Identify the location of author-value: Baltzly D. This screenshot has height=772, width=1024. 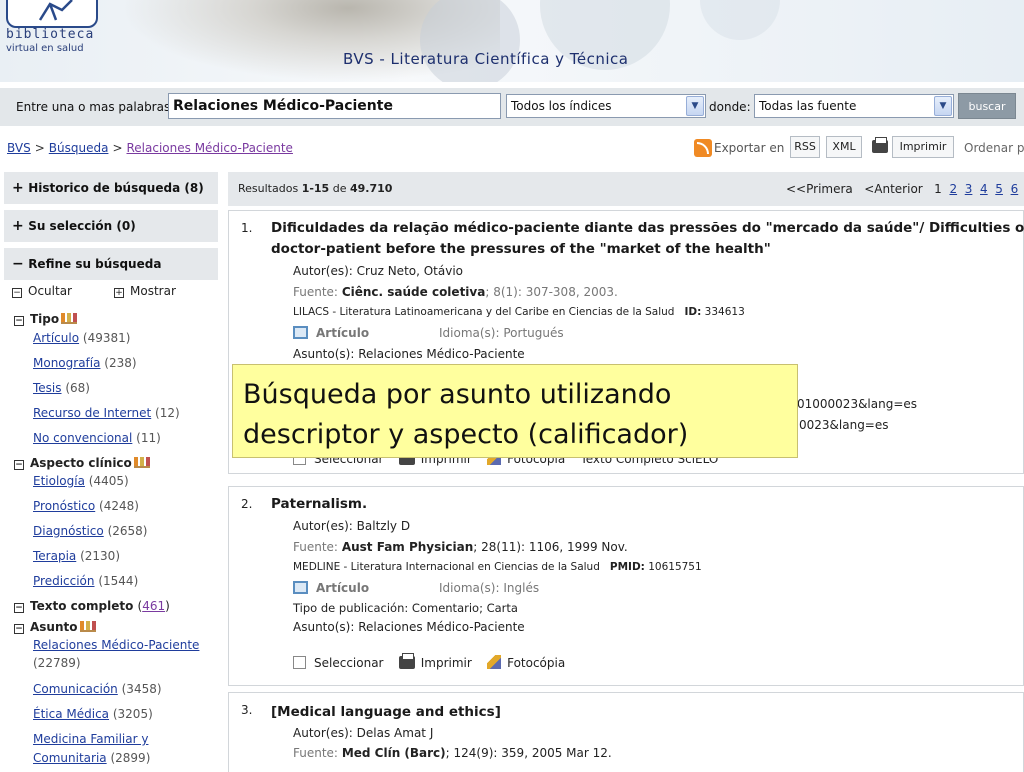
(383, 526).